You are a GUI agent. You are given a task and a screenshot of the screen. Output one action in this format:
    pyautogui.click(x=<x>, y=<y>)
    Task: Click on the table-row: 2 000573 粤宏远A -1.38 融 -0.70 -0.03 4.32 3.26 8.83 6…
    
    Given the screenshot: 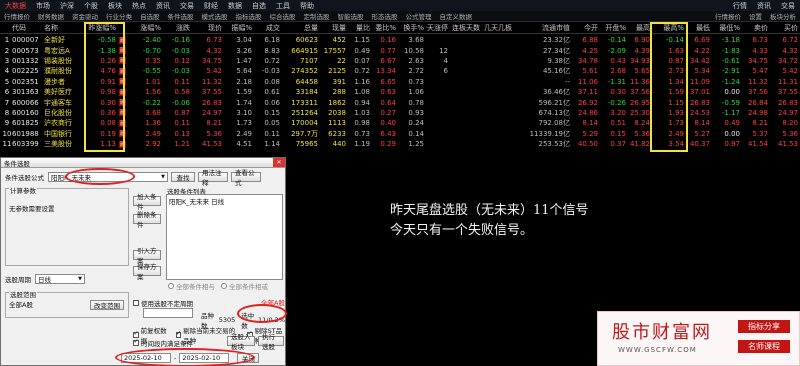 What is the action you would take?
    pyautogui.click(x=400, y=50)
    